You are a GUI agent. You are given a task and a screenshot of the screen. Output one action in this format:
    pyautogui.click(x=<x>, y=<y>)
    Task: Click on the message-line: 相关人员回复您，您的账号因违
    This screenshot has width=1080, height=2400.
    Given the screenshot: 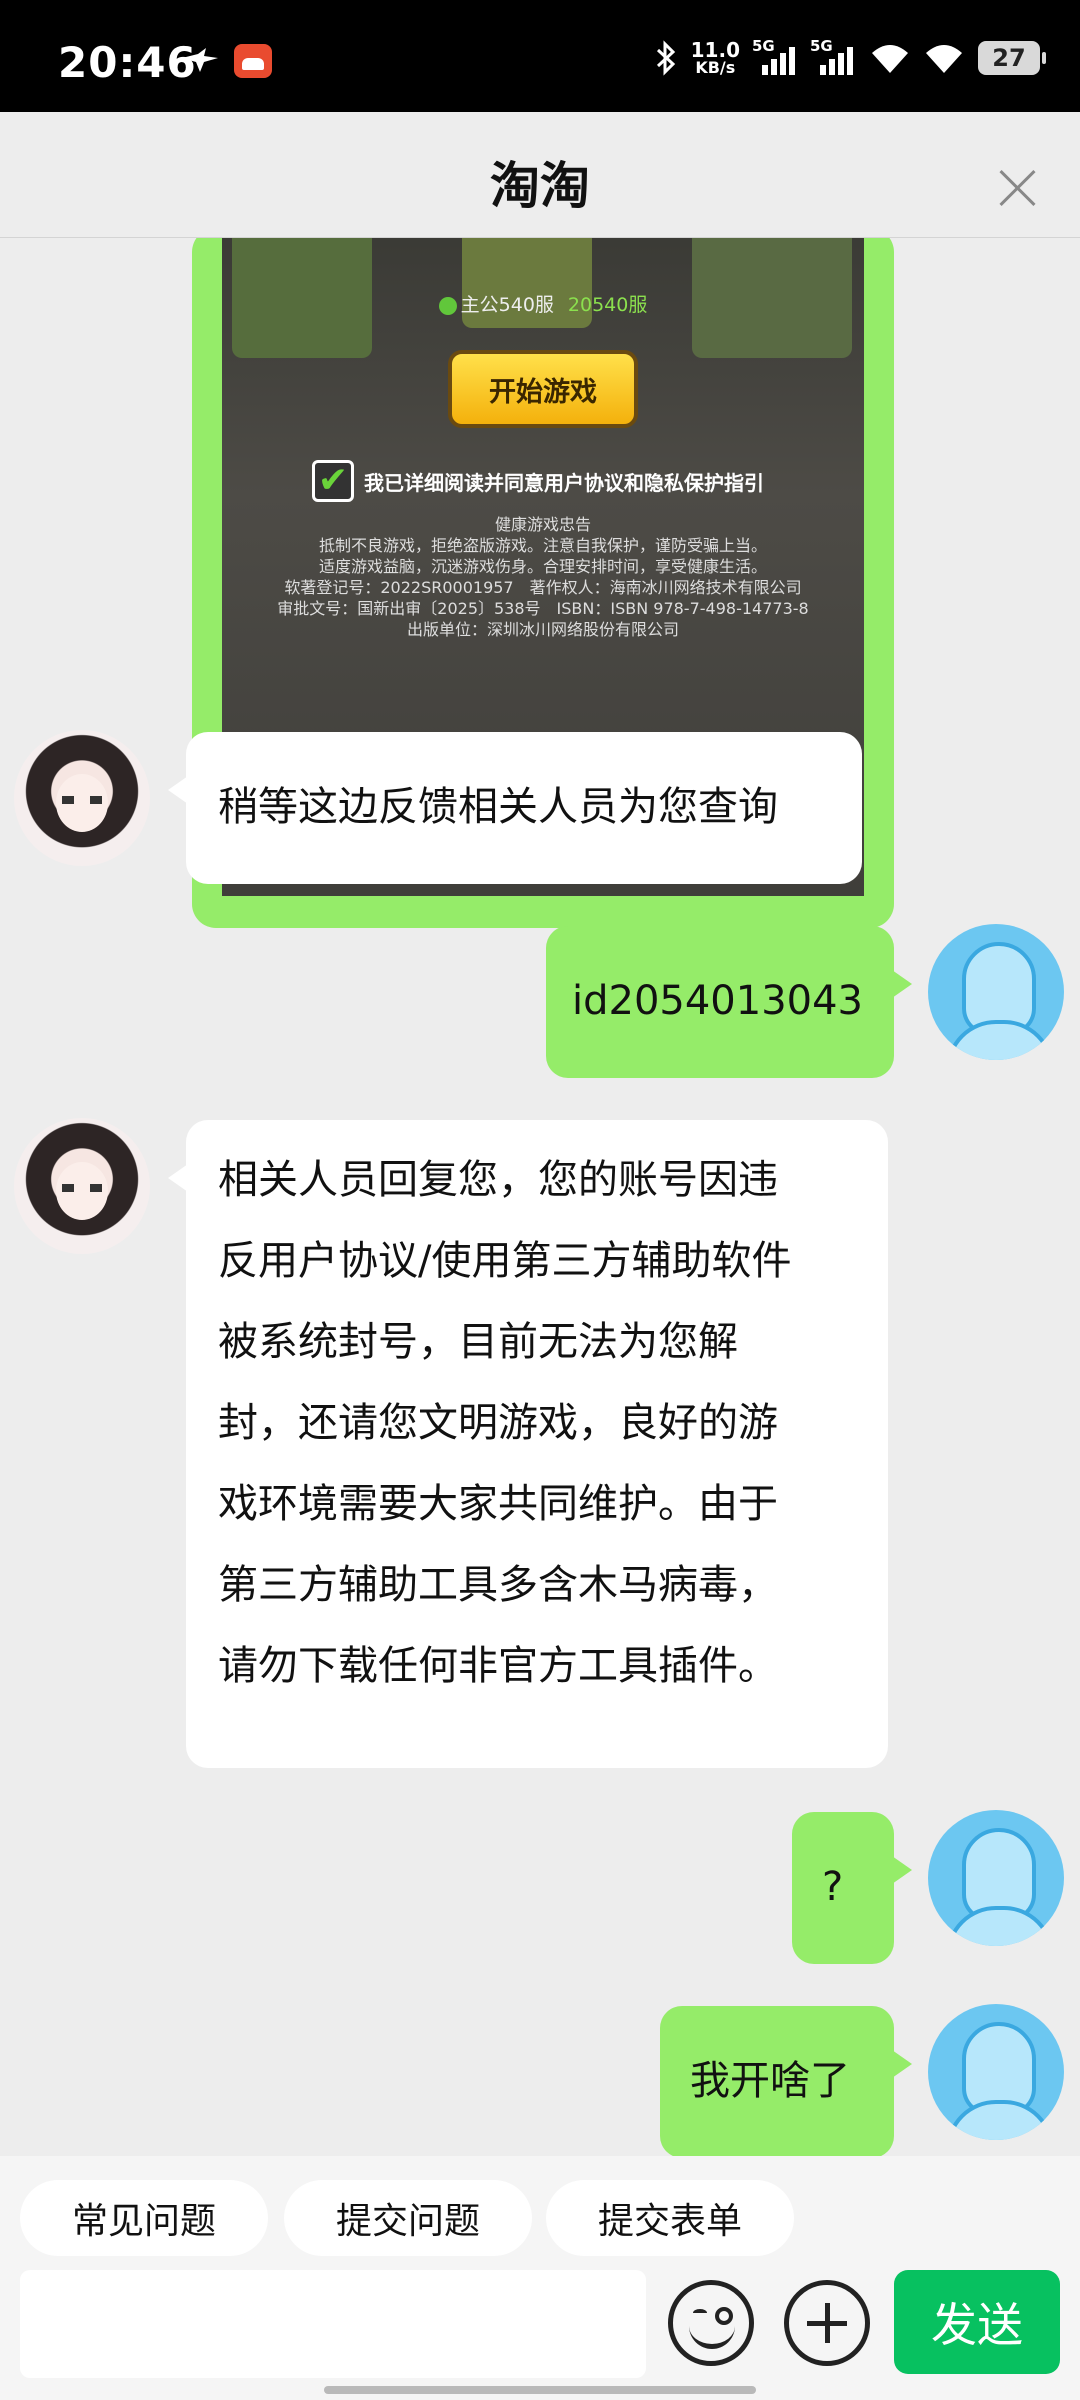 What is the action you would take?
    pyautogui.click(x=498, y=1180)
    